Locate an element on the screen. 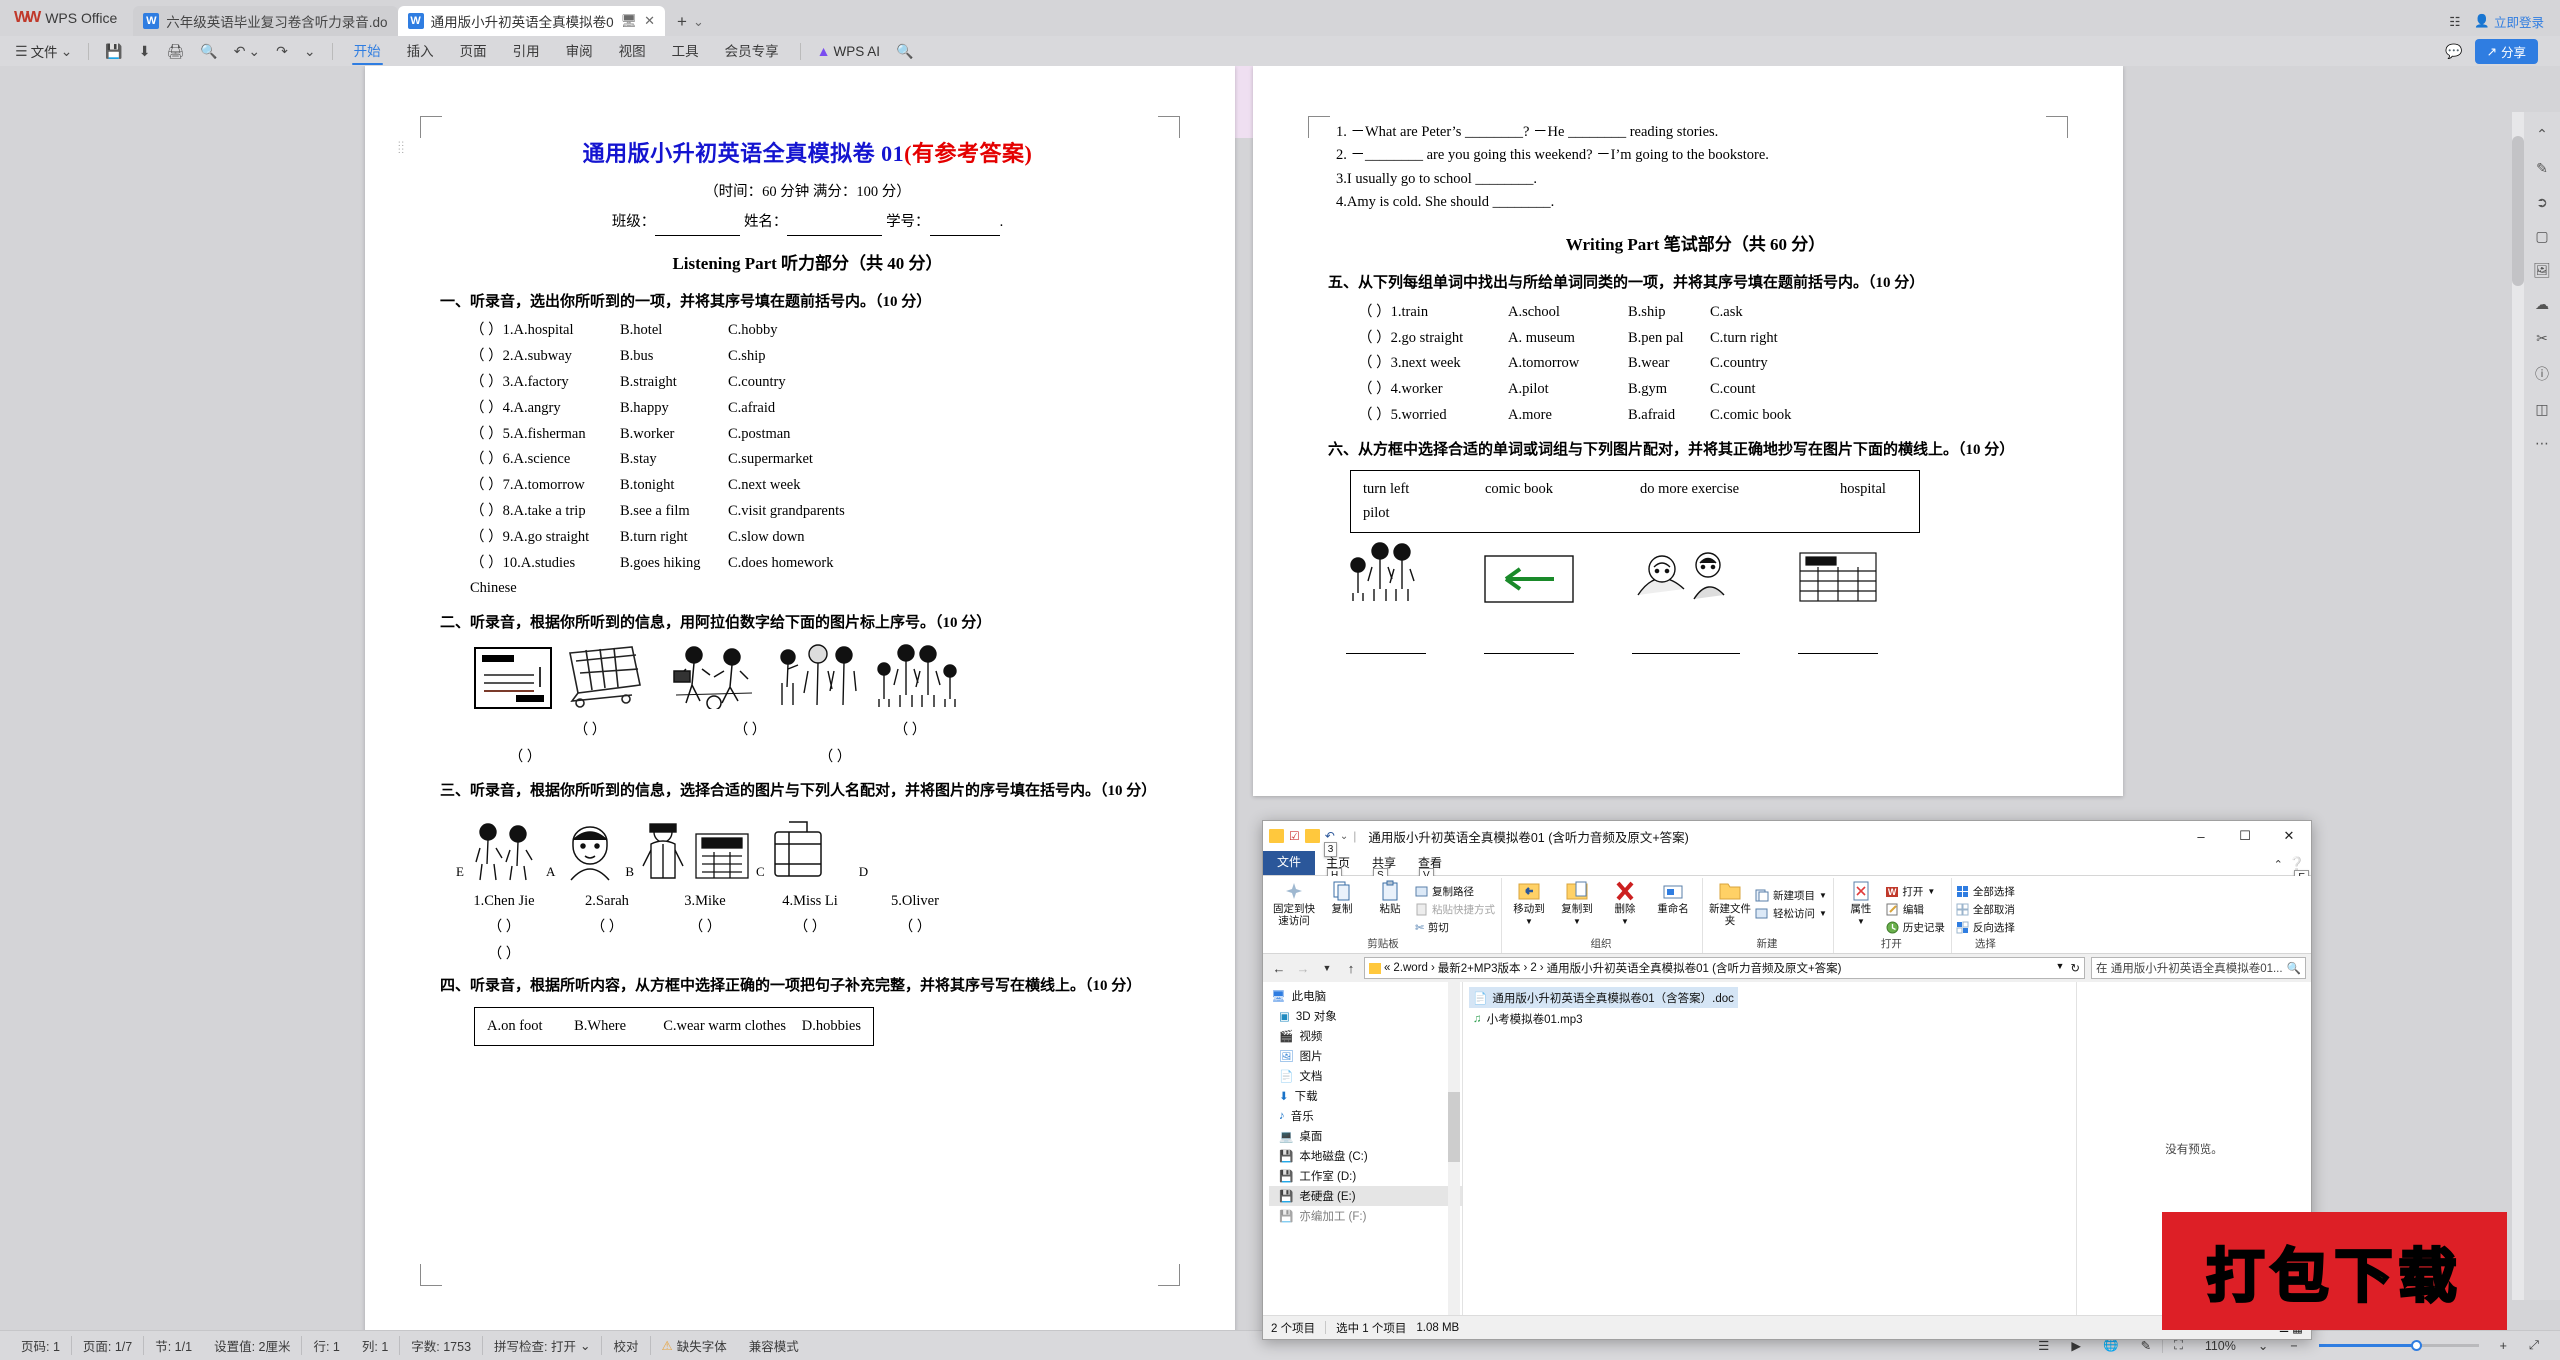  new-item-button: 新建项目 ▼ is located at coordinates (1791, 895).